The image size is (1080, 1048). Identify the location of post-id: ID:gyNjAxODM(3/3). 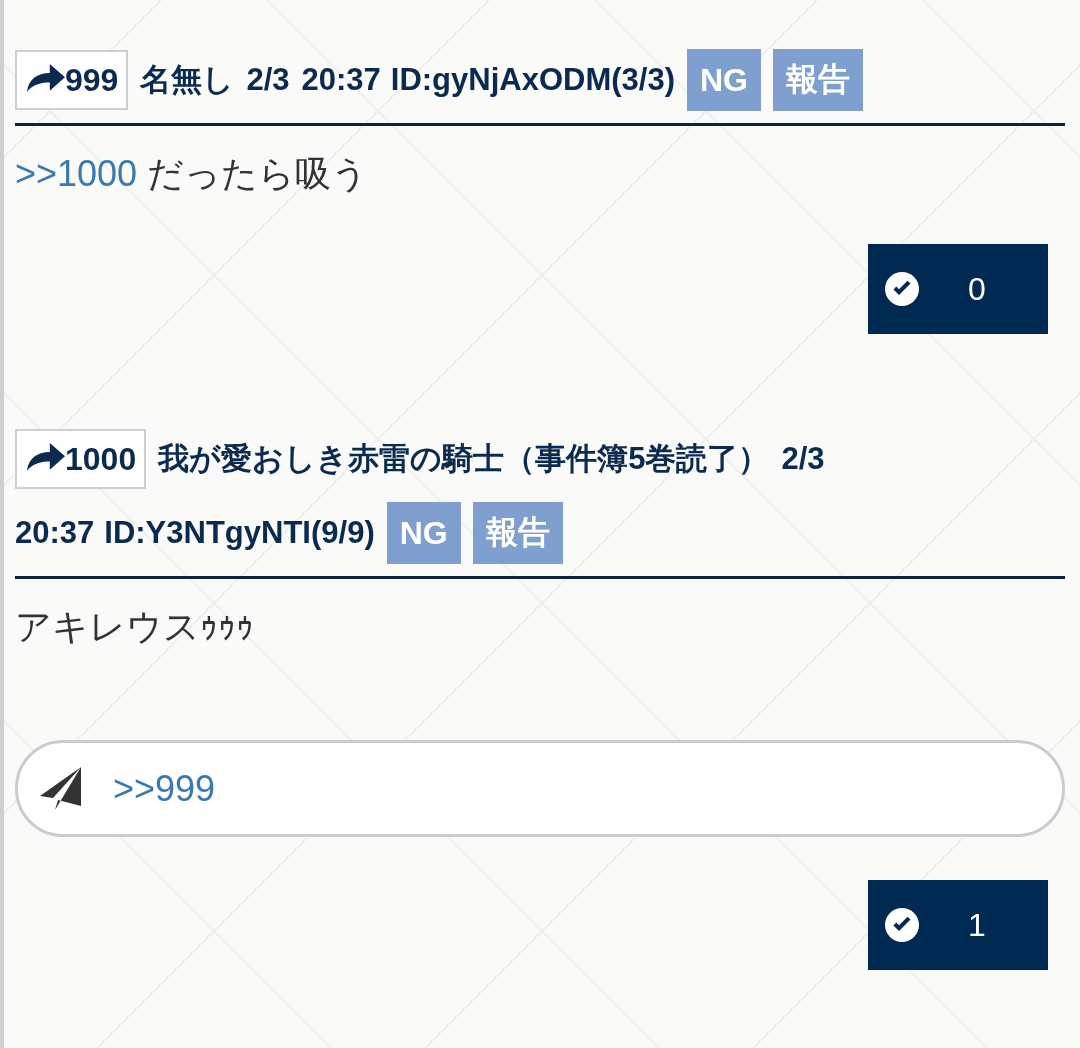
(532, 80).